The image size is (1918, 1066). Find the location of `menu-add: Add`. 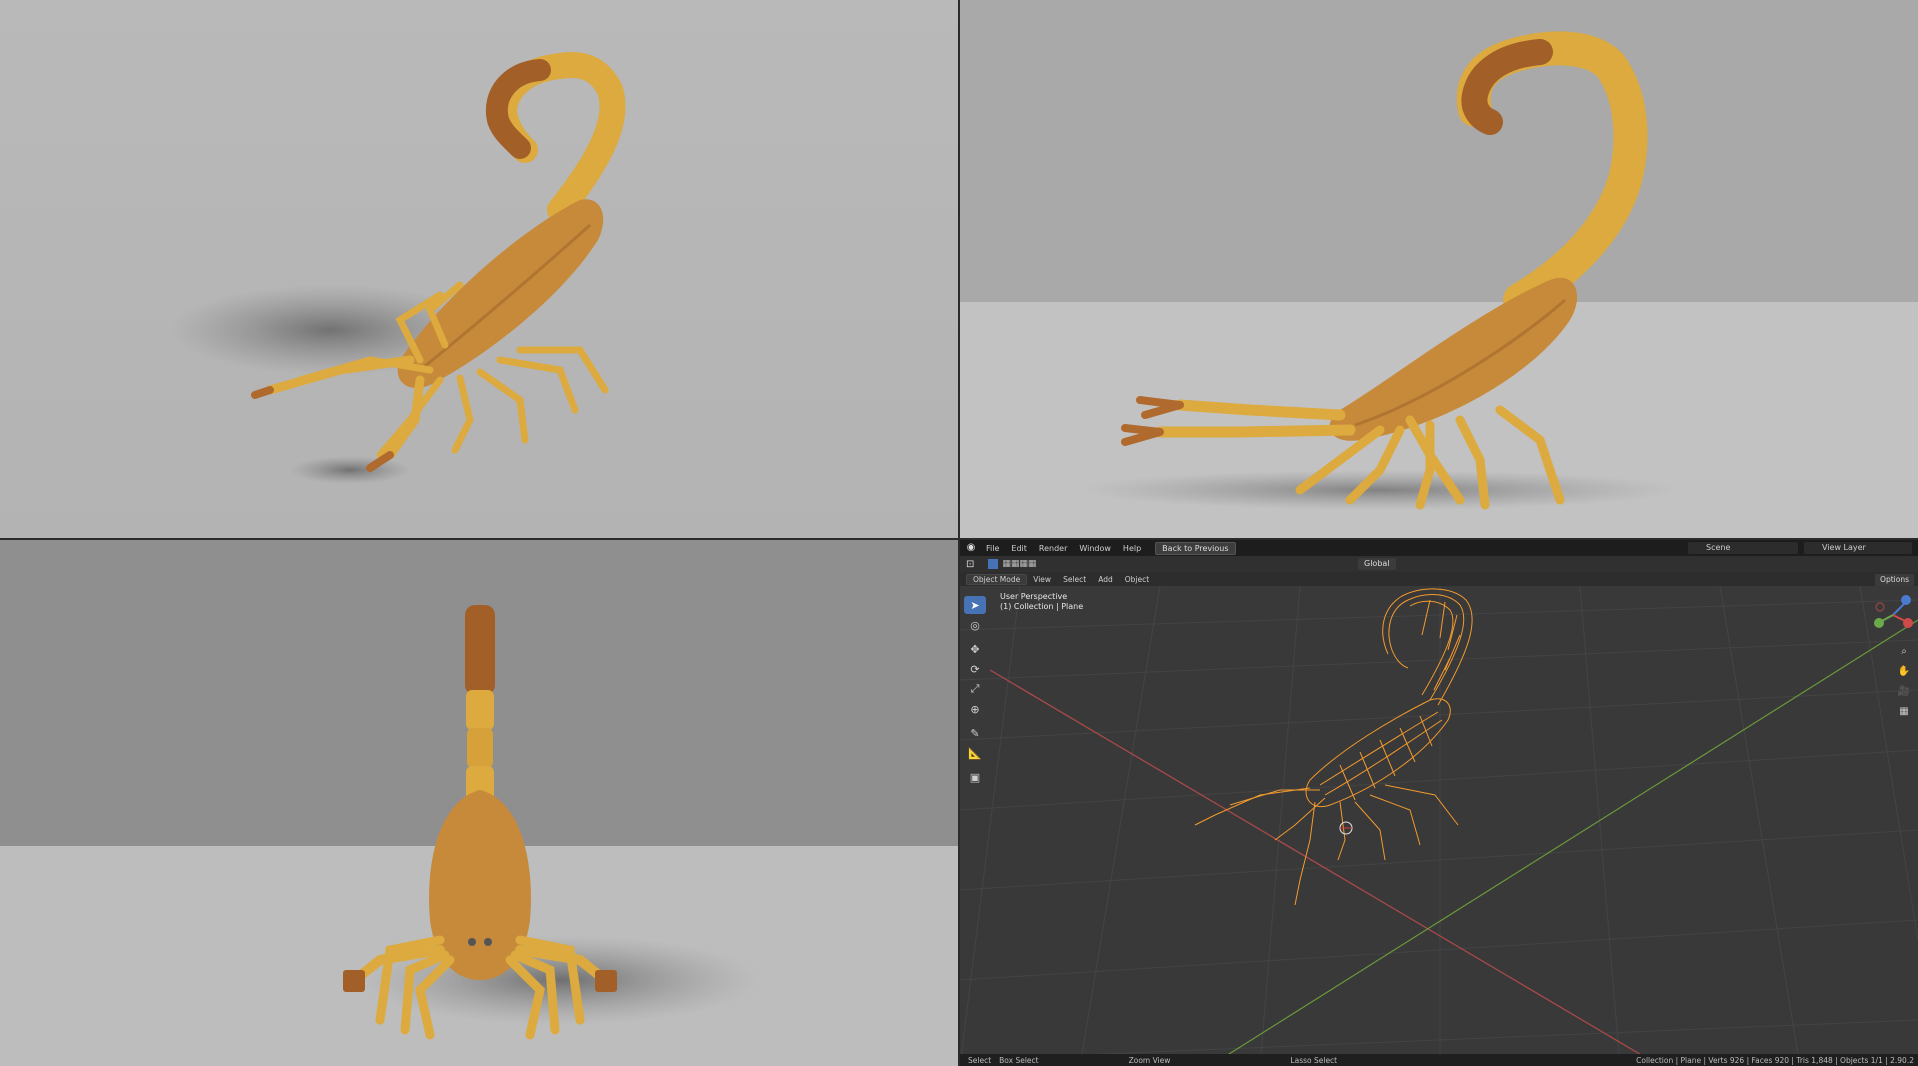

menu-add: Add is located at coordinates (1105, 579).